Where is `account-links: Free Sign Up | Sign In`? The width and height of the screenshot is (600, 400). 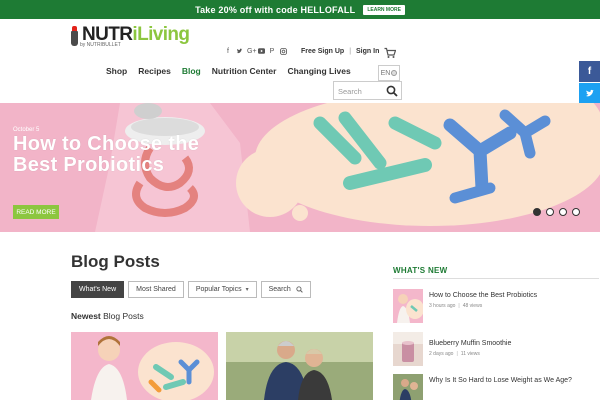 account-links: Free Sign Up | Sign In is located at coordinates (340, 51).